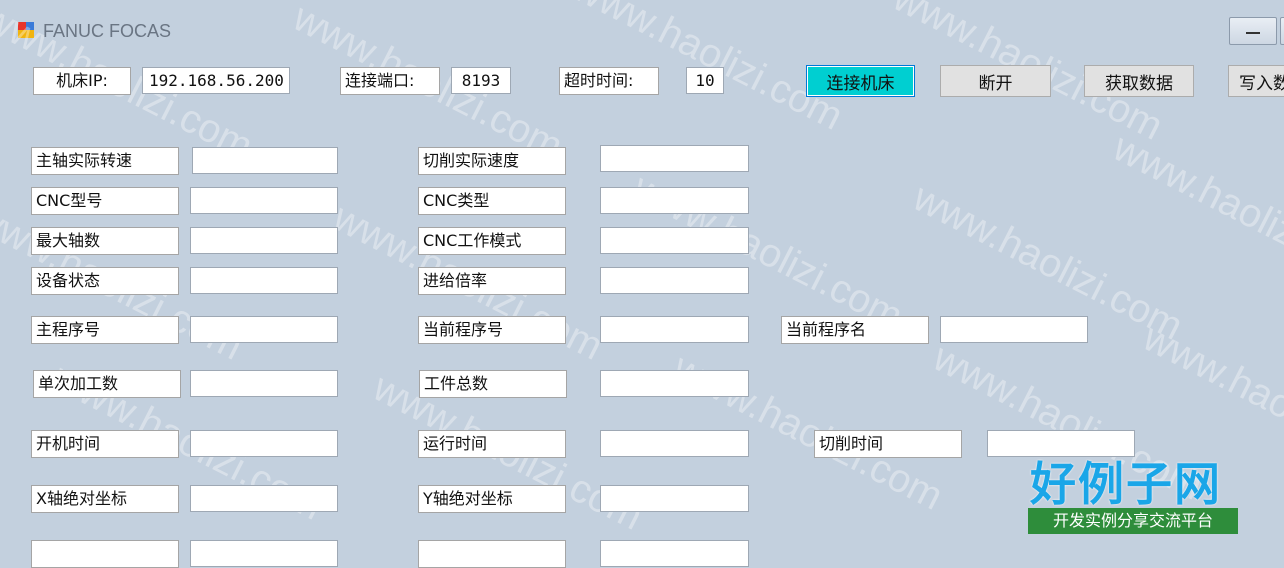 The image size is (1284, 568). Describe the element at coordinates (674, 280) in the screenshot. I see `feed-rate-input` at that location.